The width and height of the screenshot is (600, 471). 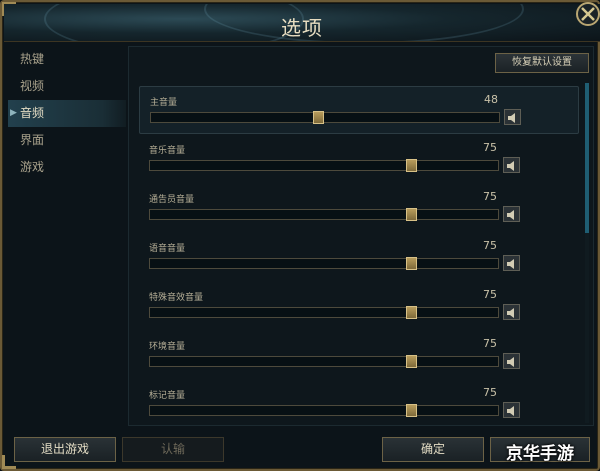 I want to click on sidebar-item-label: 视频, so click(x=32, y=86).